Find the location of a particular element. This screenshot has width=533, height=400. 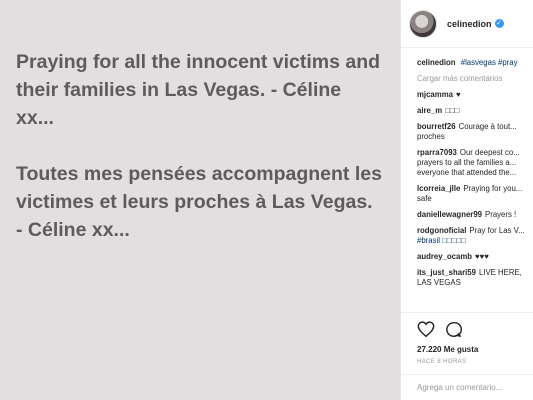

action-icons is located at coordinates (467, 329).